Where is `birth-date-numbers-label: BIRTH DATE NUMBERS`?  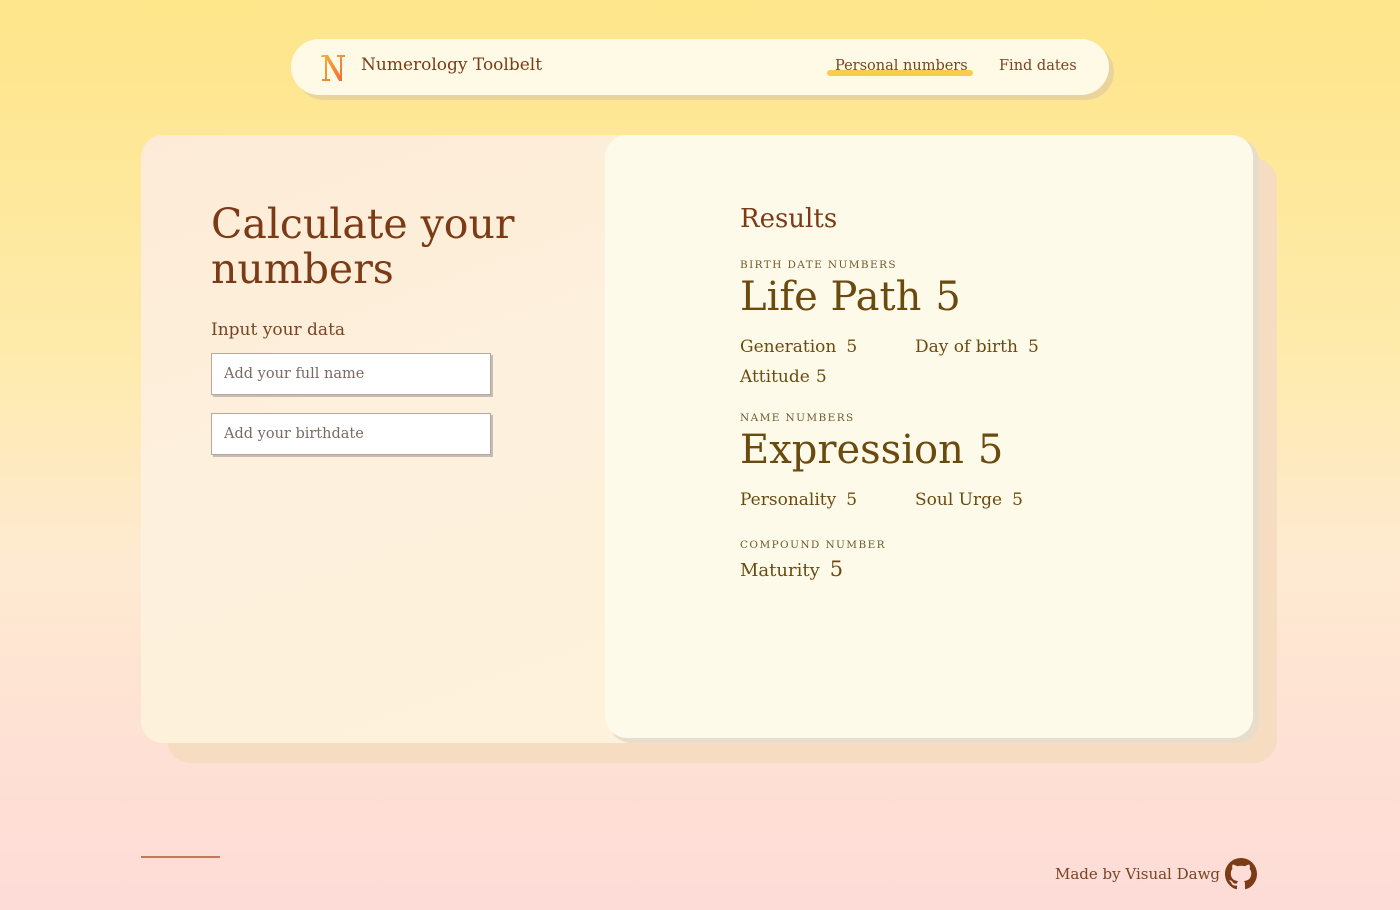
birth-date-numbers-label: BIRTH DATE NUMBERS is located at coordinates (818, 265).